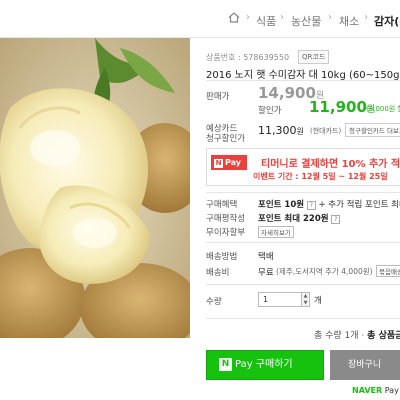  I want to click on quantity-input, so click(280, 299).